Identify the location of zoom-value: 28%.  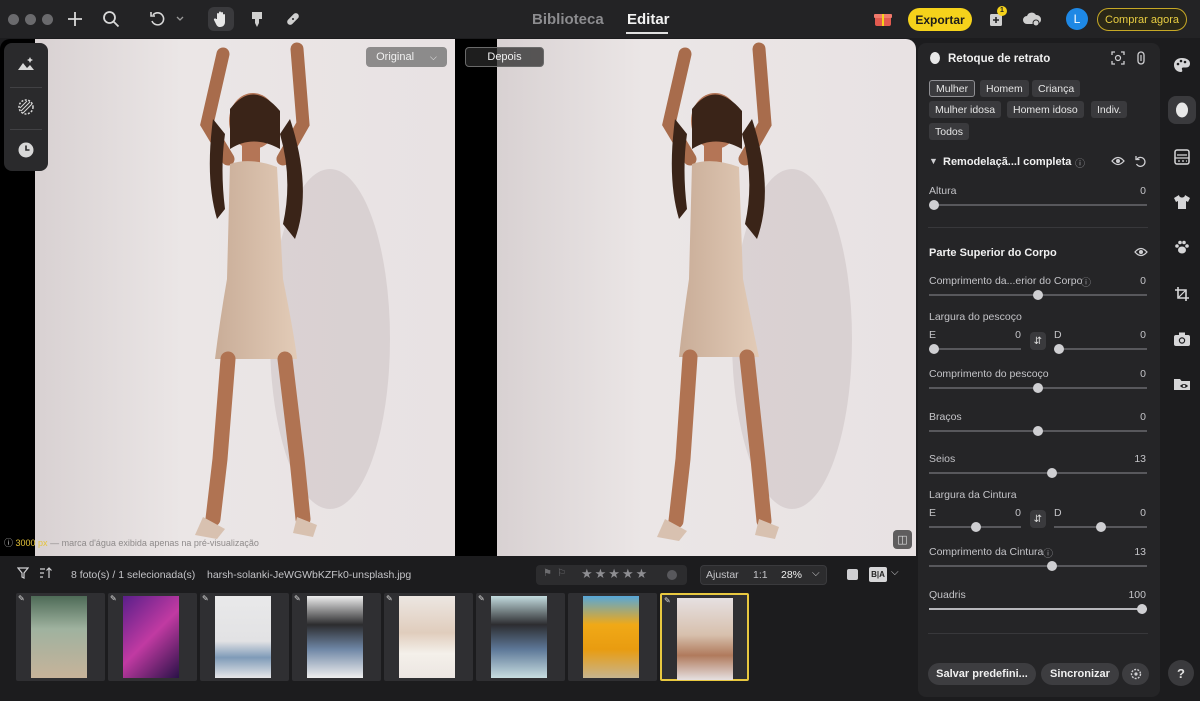
(791, 575).